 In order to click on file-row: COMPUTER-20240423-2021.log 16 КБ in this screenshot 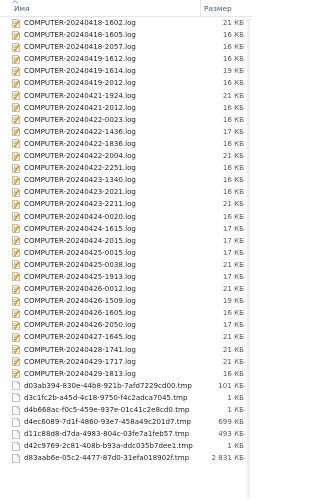, I will do `click(126, 192)`.